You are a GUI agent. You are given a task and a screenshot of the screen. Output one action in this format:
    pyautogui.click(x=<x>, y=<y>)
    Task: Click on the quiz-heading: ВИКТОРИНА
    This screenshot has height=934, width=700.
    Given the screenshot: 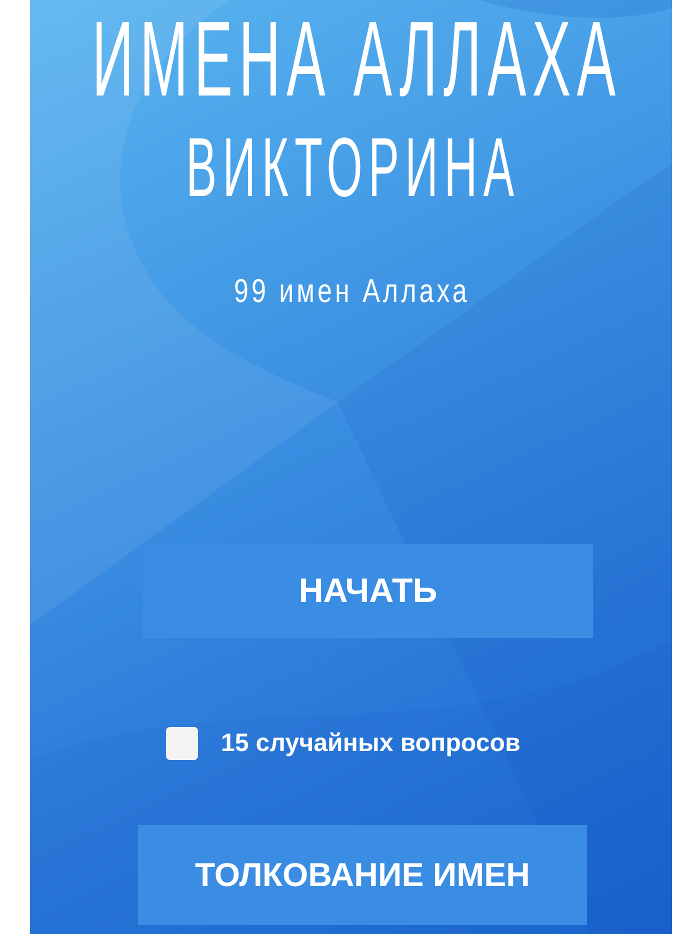 What is the action you would take?
    pyautogui.click(x=353, y=167)
    